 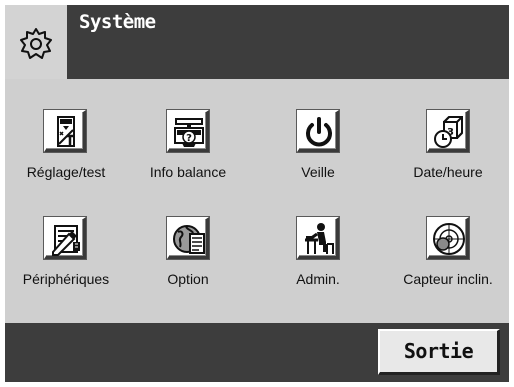 I want to click on tile-date-heure: 3 Date/heure, so click(x=448, y=160).